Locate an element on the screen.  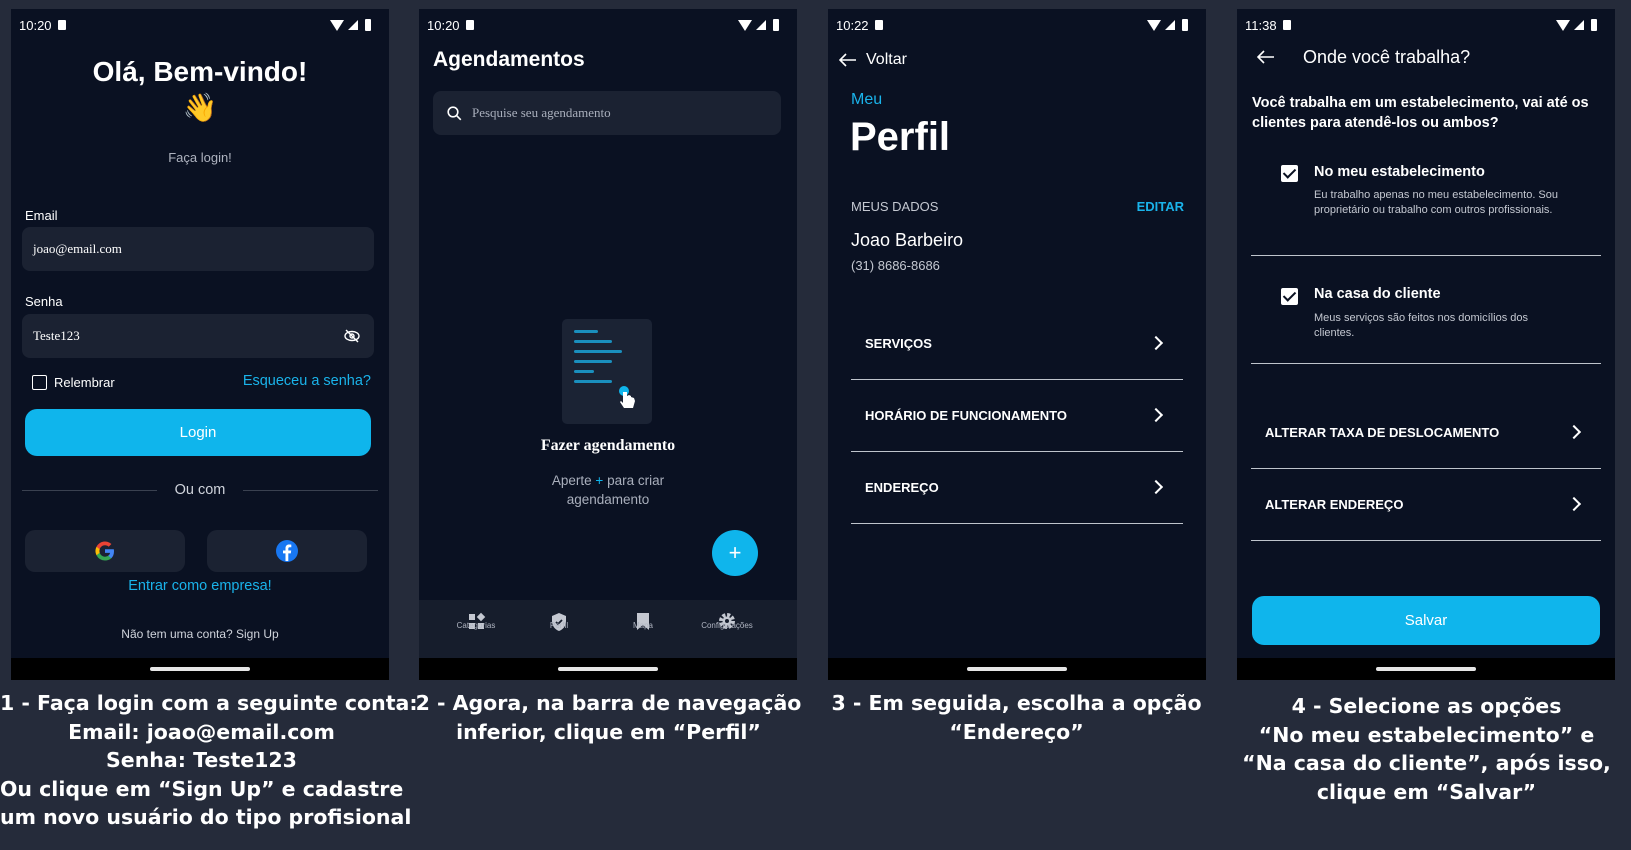
edit-button: EDITAR is located at coordinates (1160, 206).